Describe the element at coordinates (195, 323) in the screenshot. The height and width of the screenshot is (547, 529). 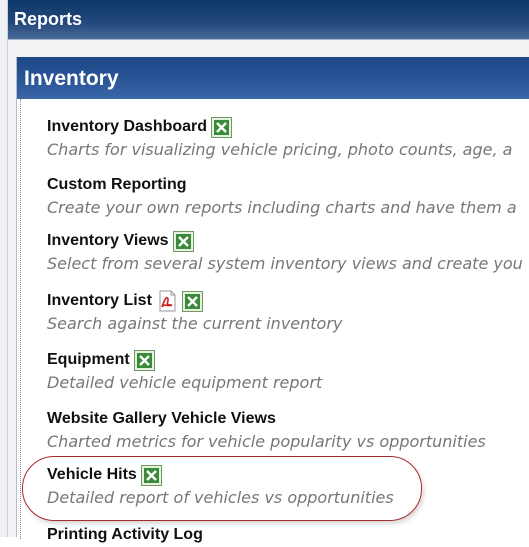
I see `report-description: Search against the current inventory` at that location.